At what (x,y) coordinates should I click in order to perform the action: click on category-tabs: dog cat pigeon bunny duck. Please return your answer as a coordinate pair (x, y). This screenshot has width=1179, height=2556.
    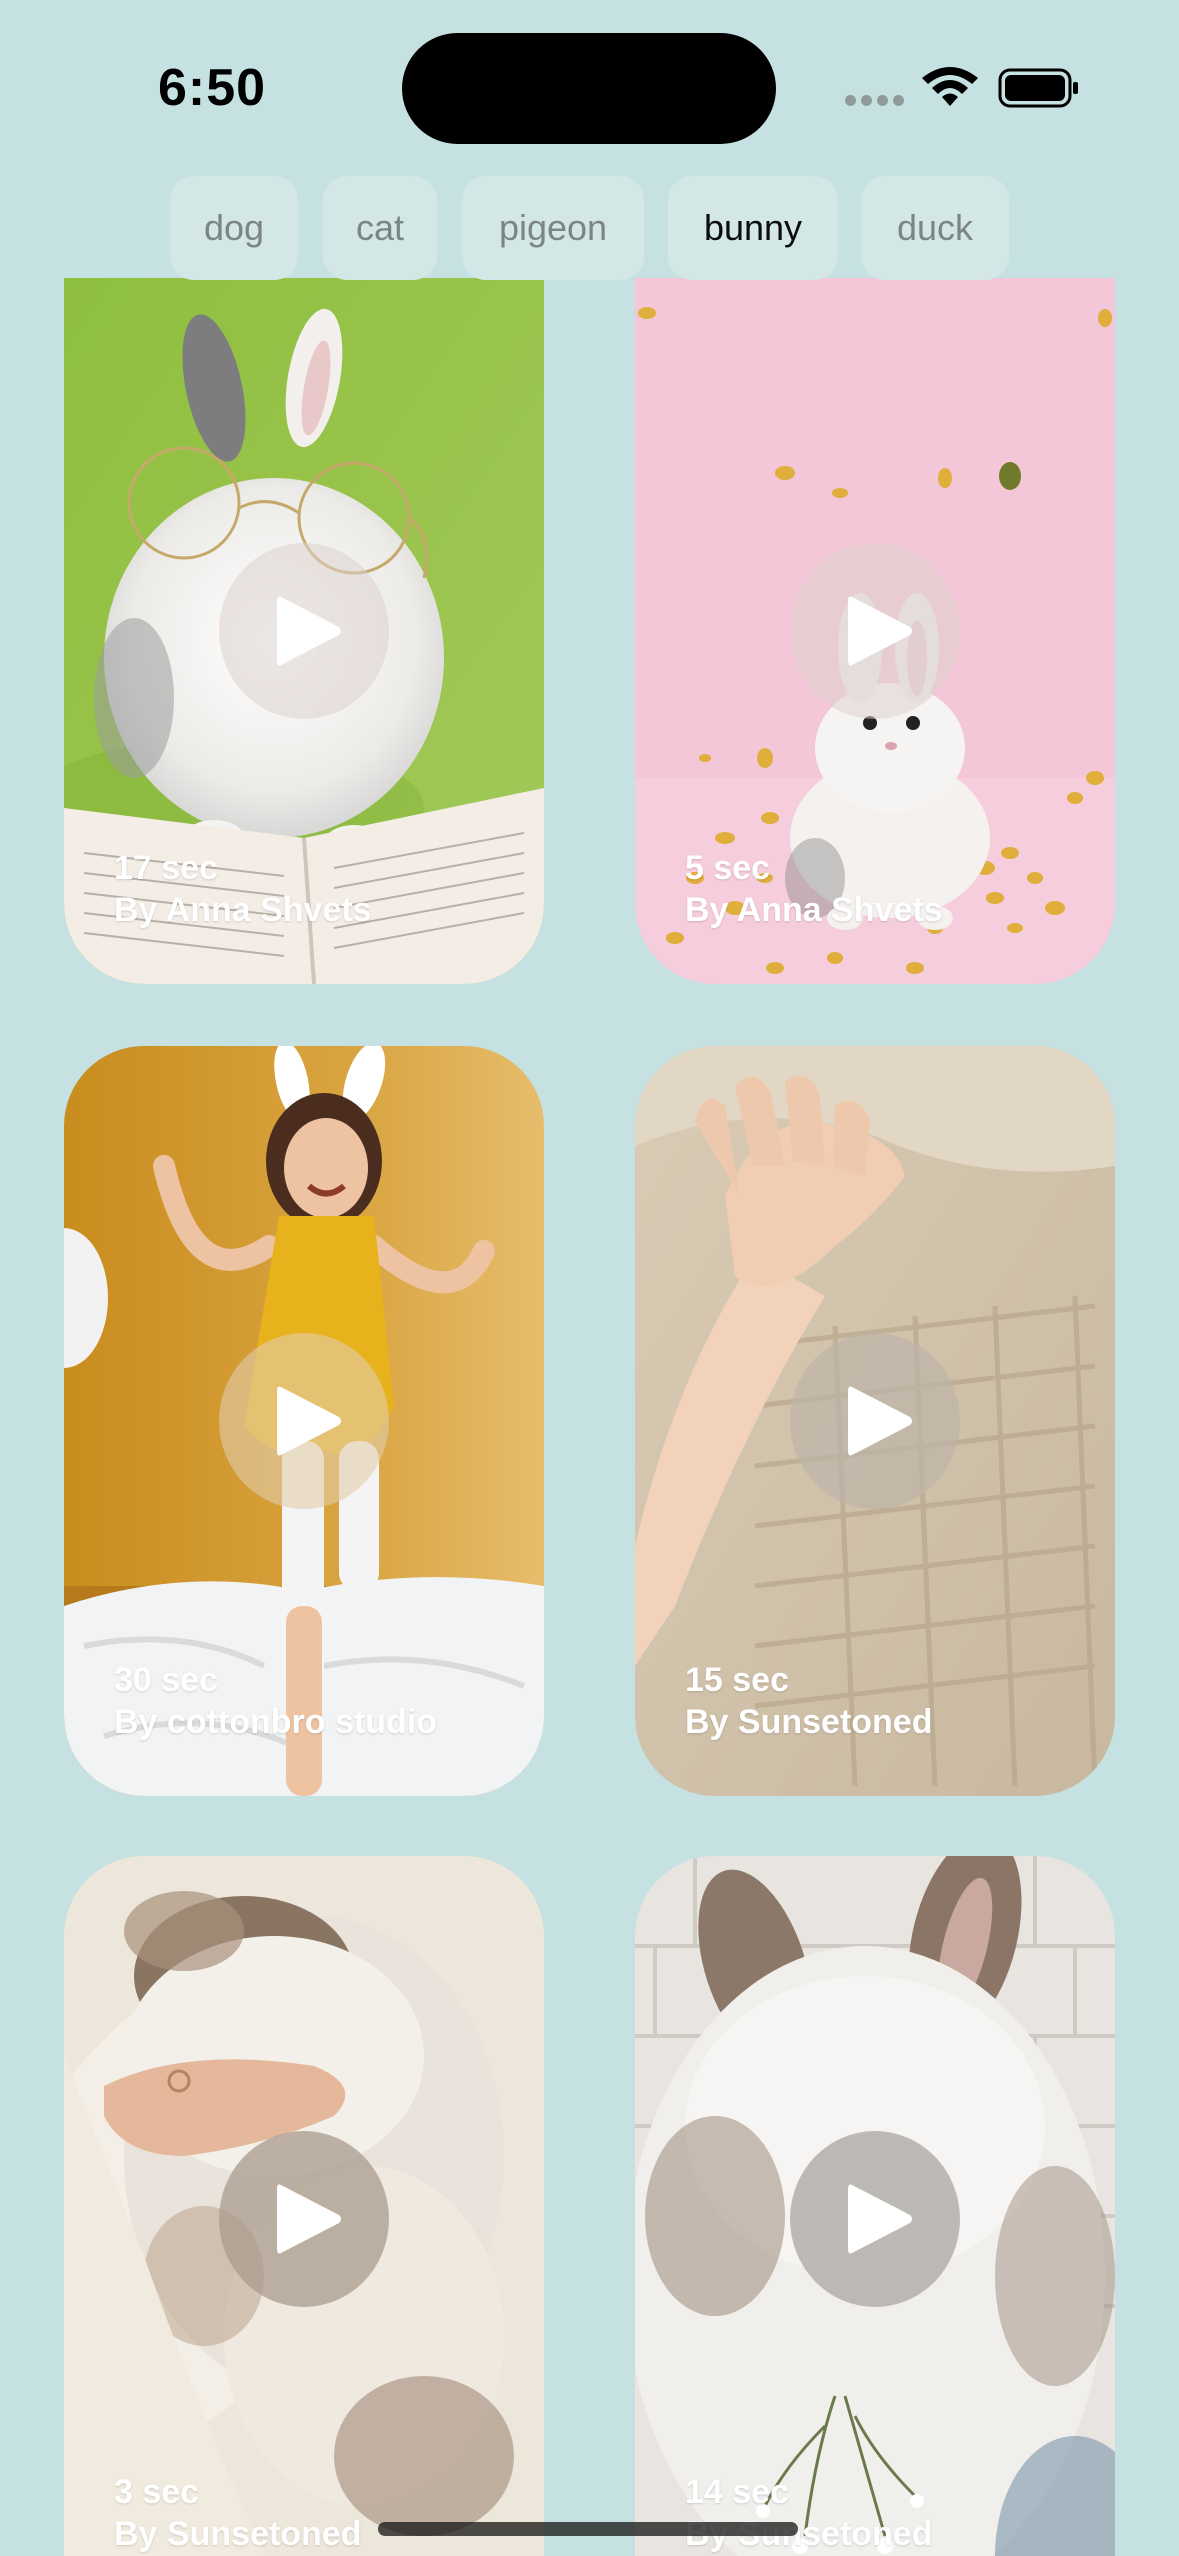
    Looking at the image, I should click on (589, 228).